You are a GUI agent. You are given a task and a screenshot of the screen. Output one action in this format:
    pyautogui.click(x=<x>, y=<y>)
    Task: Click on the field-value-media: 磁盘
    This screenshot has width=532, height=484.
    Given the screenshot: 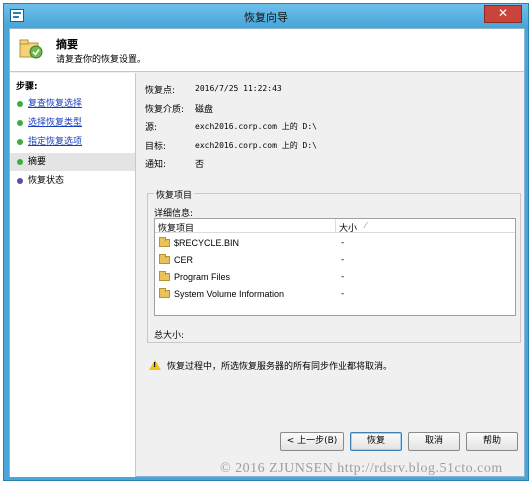 What is the action you would take?
    pyautogui.click(x=204, y=110)
    